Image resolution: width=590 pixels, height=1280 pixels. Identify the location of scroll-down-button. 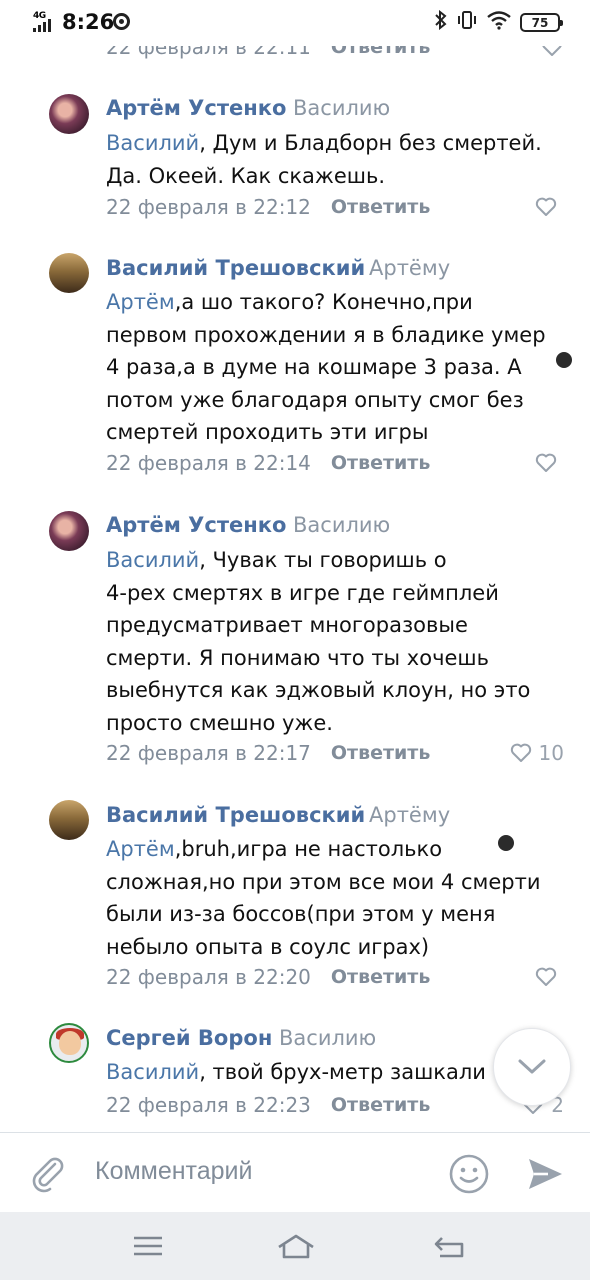
(532, 1067).